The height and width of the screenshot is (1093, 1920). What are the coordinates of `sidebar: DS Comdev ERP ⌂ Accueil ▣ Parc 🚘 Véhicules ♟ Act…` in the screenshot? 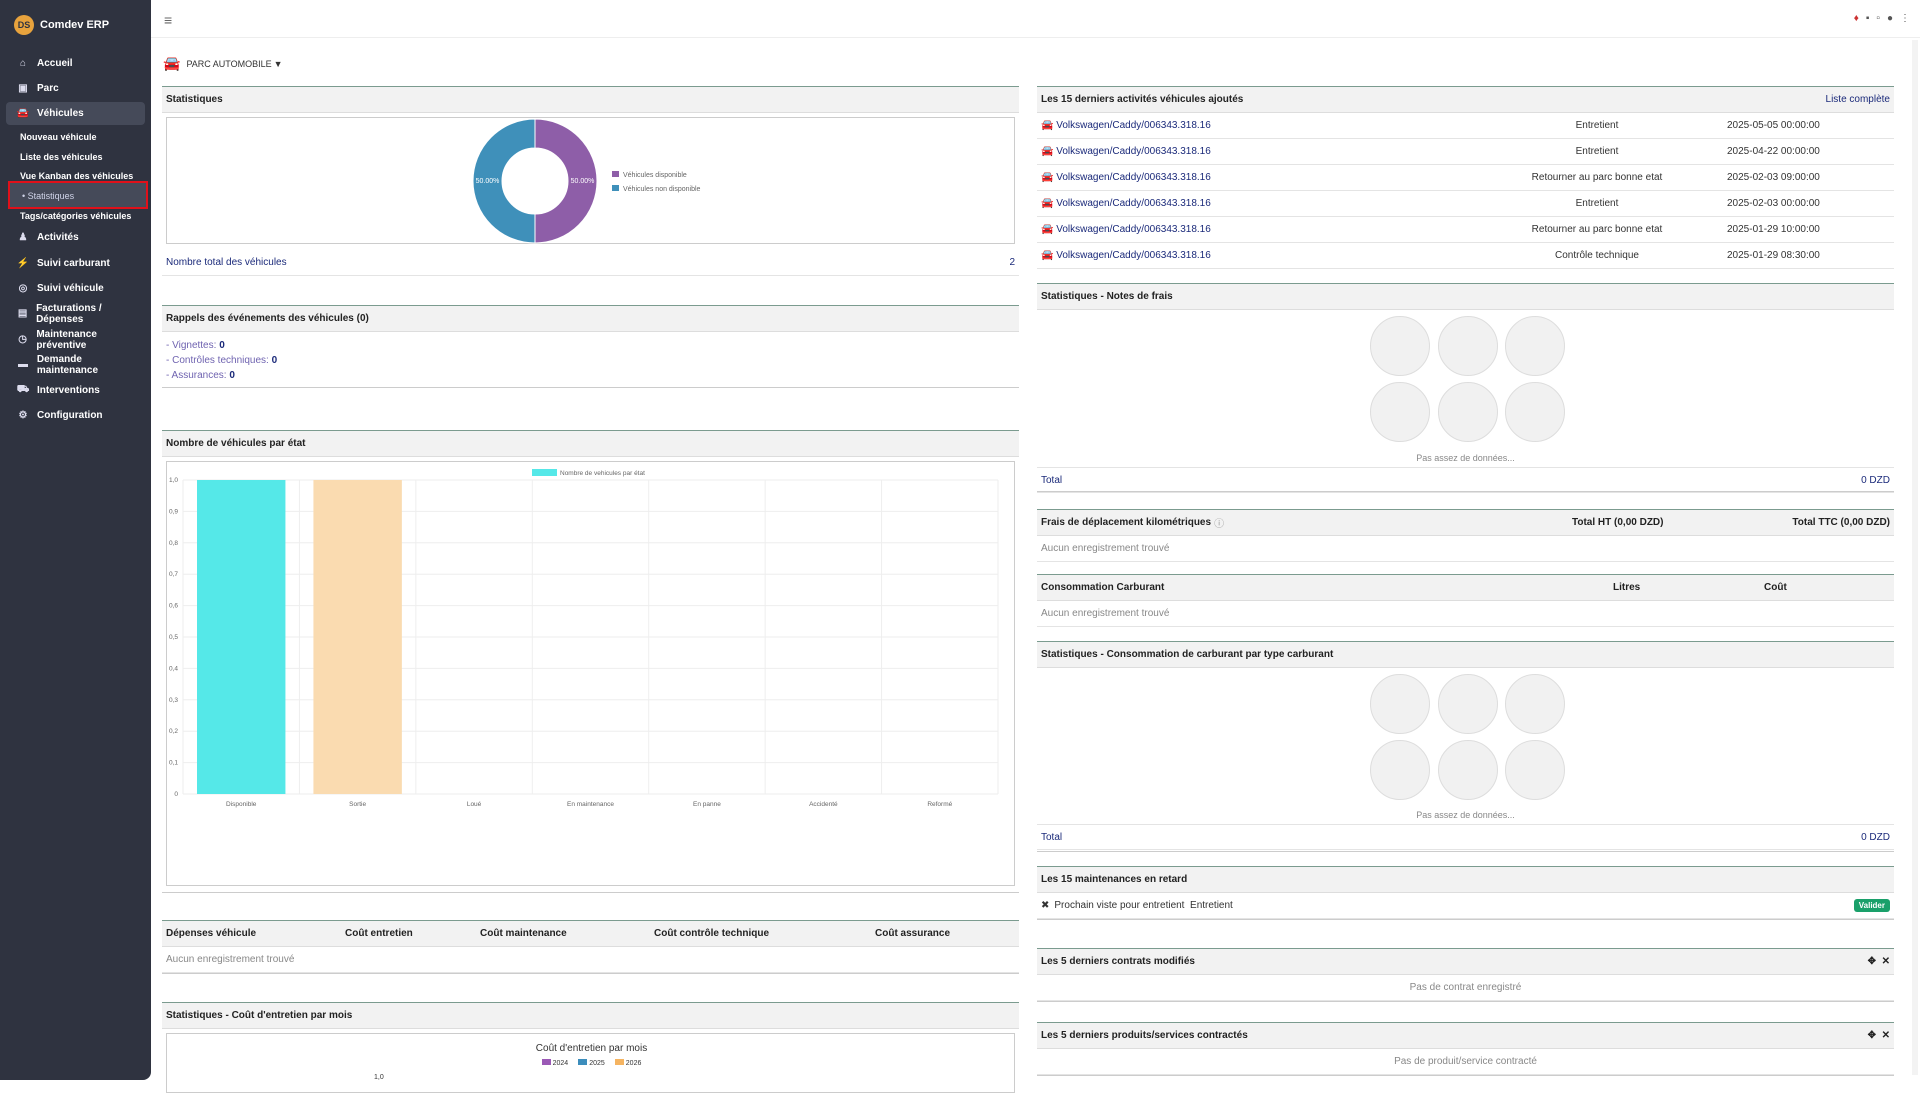 It's located at (75, 540).